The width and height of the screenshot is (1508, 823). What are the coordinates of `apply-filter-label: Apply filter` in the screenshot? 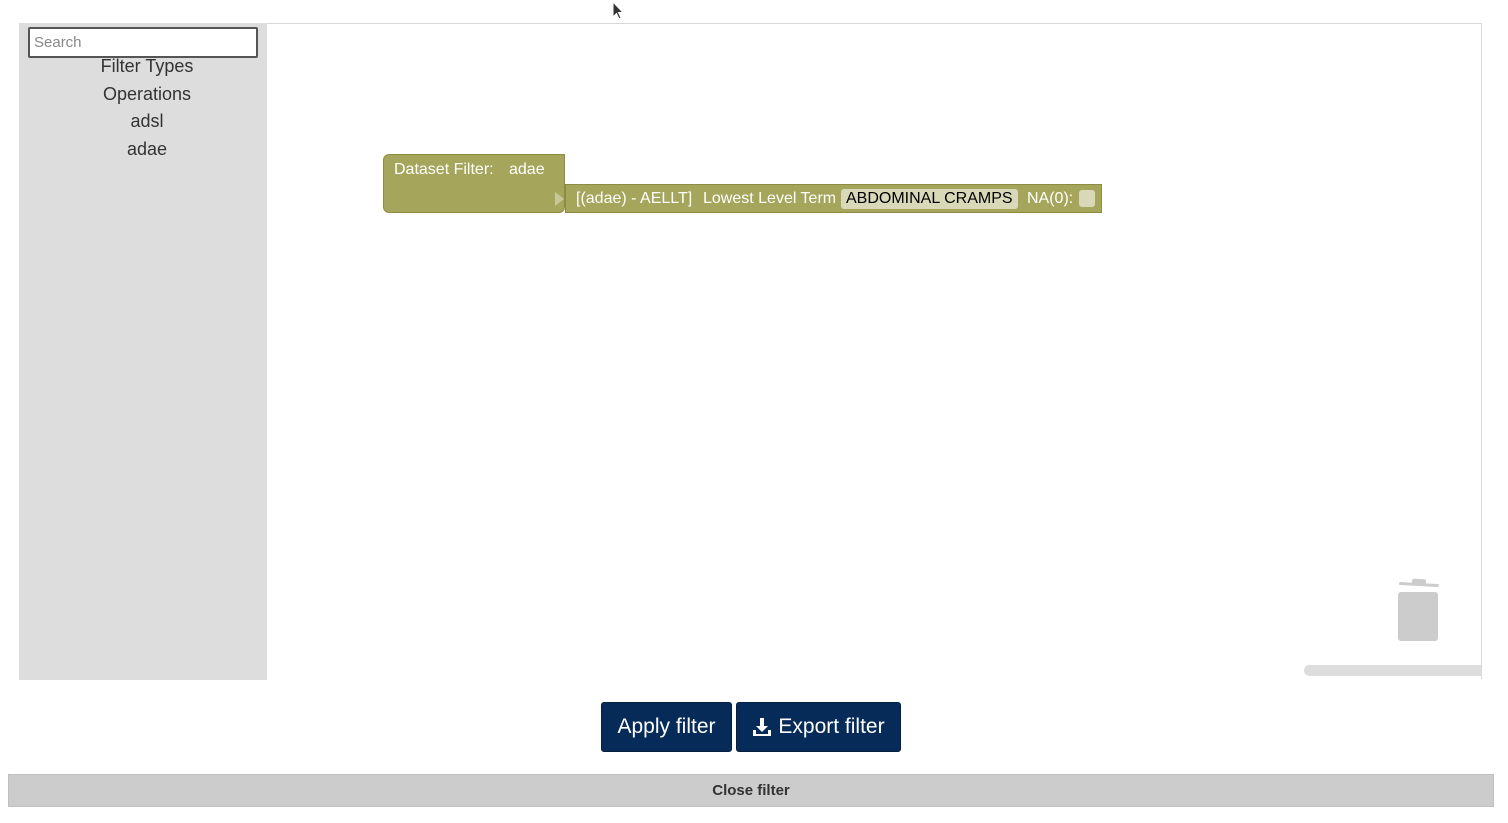 It's located at (666, 726).